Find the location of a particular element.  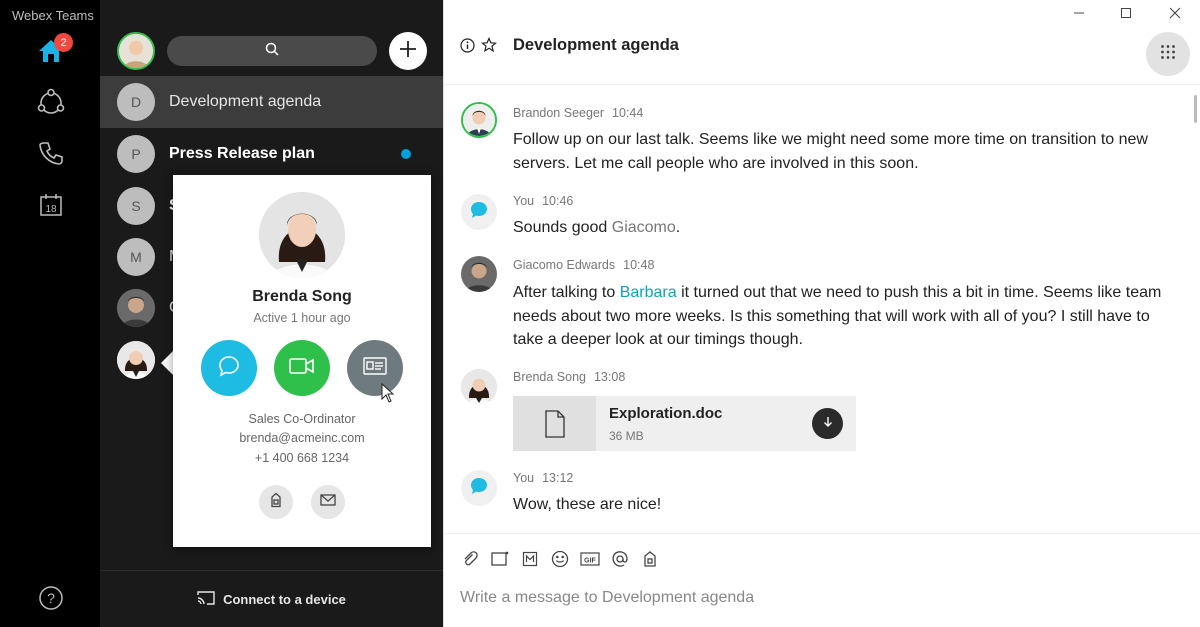

unread-indicator is located at coordinates (406, 154).